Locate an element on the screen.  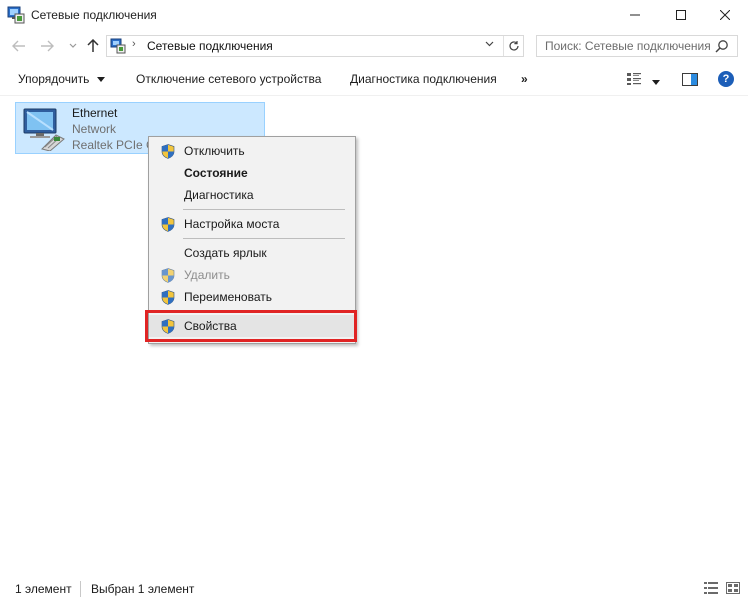
close-button is located at coordinates (725, 15).